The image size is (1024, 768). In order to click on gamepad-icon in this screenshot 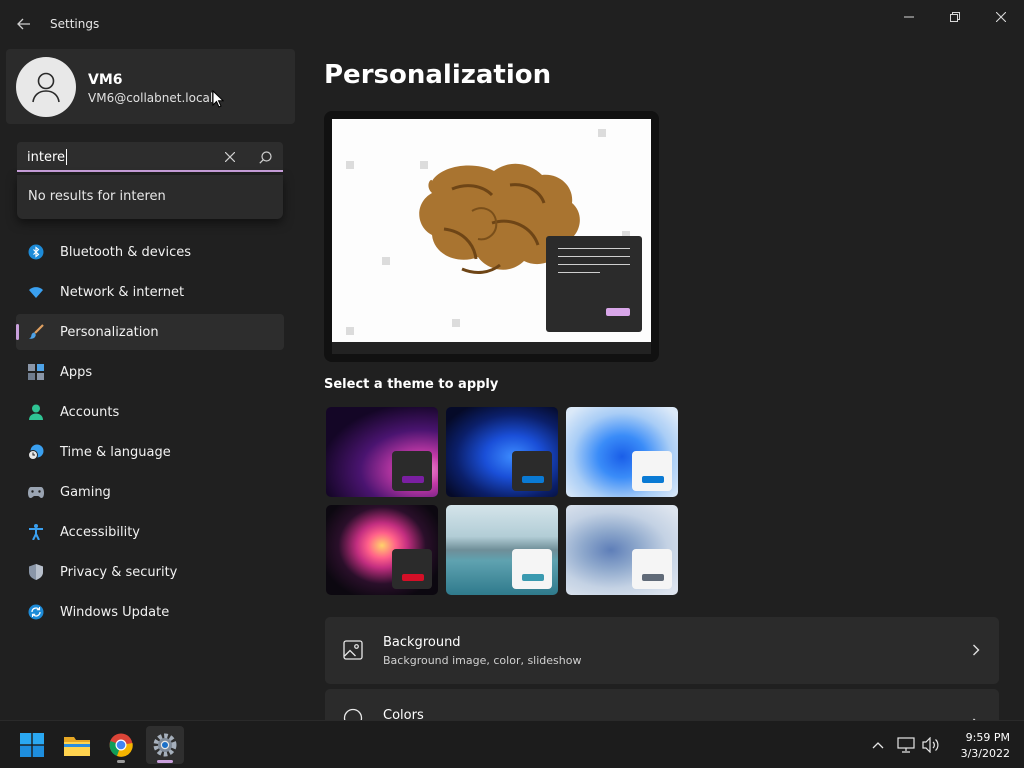, I will do `click(36, 492)`.